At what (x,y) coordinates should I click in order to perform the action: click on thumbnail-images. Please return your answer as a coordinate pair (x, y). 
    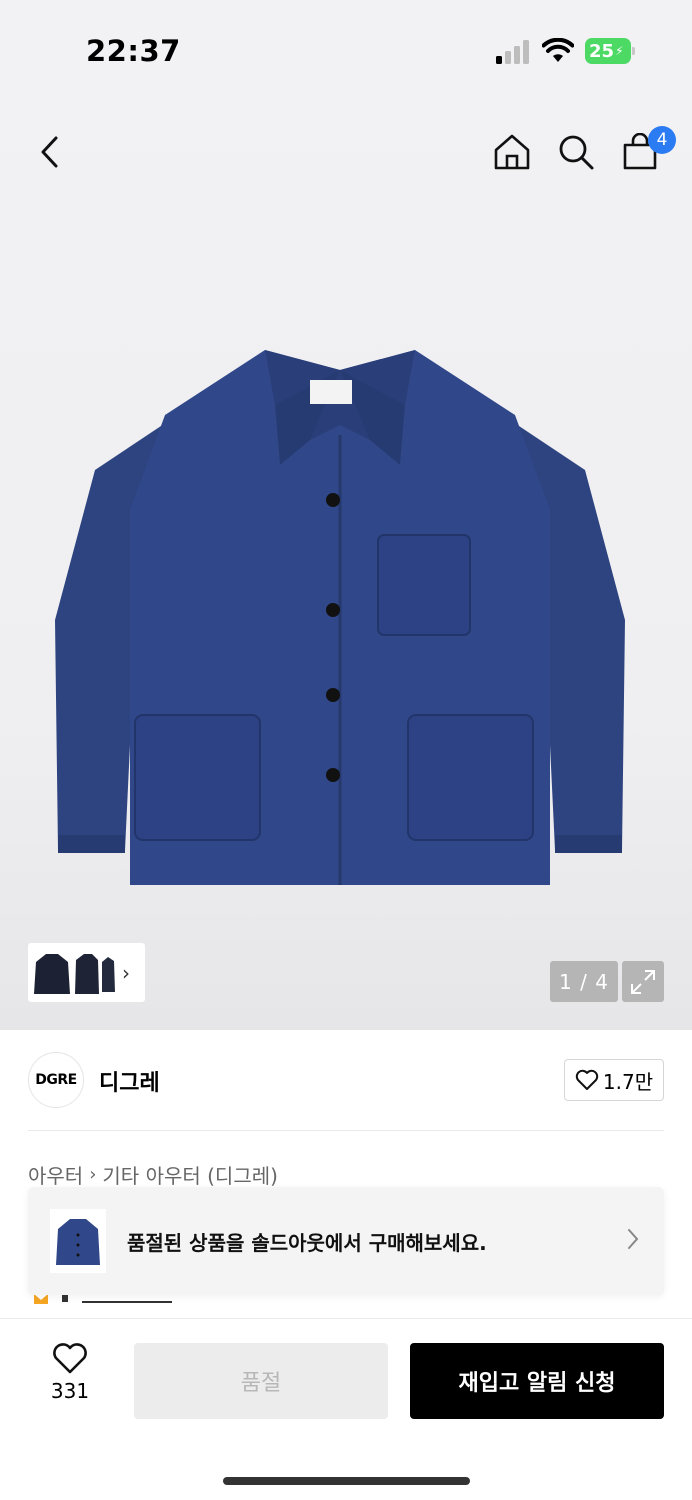
    Looking at the image, I should click on (74, 973).